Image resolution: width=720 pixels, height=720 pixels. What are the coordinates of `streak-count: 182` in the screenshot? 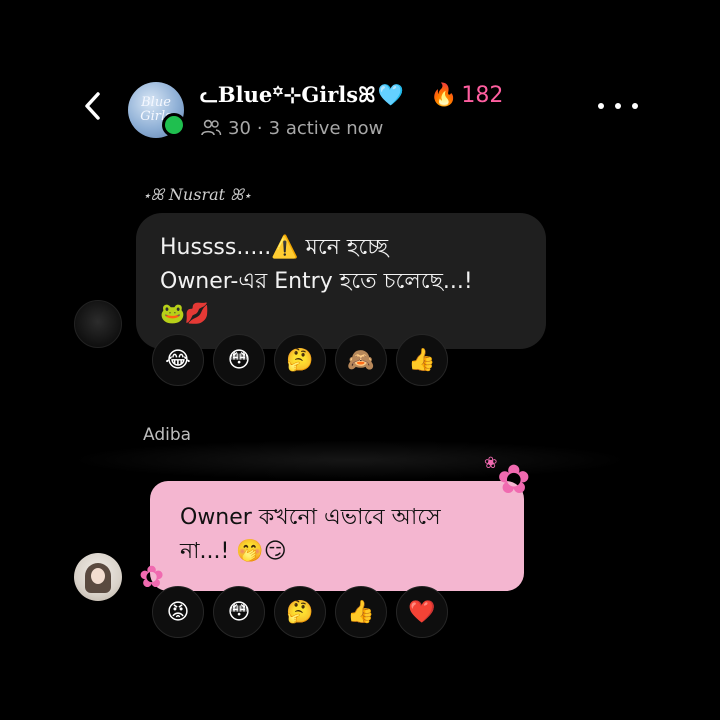 It's located at (482, 95).